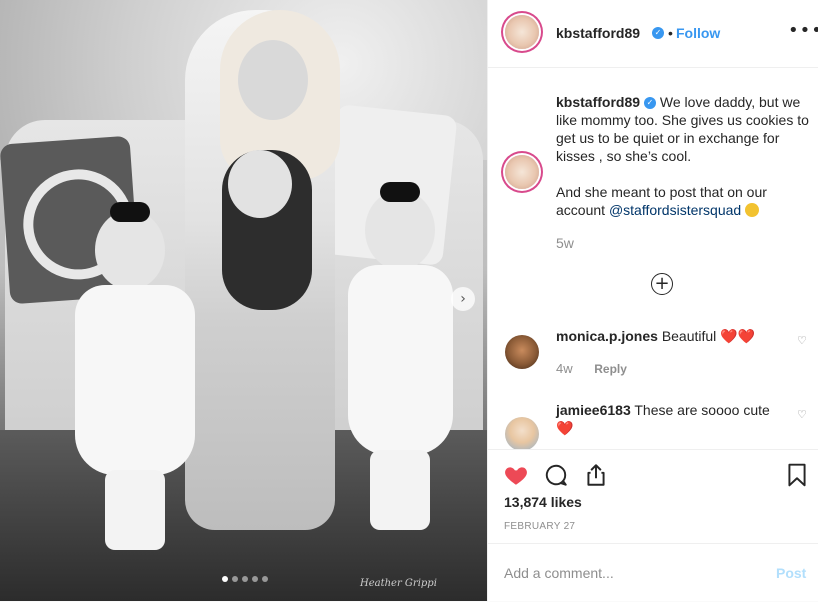 Image resolution: width=818 pixels, height=602 pixels. I want to click on more-options-icon: •••, so click(803, 30).